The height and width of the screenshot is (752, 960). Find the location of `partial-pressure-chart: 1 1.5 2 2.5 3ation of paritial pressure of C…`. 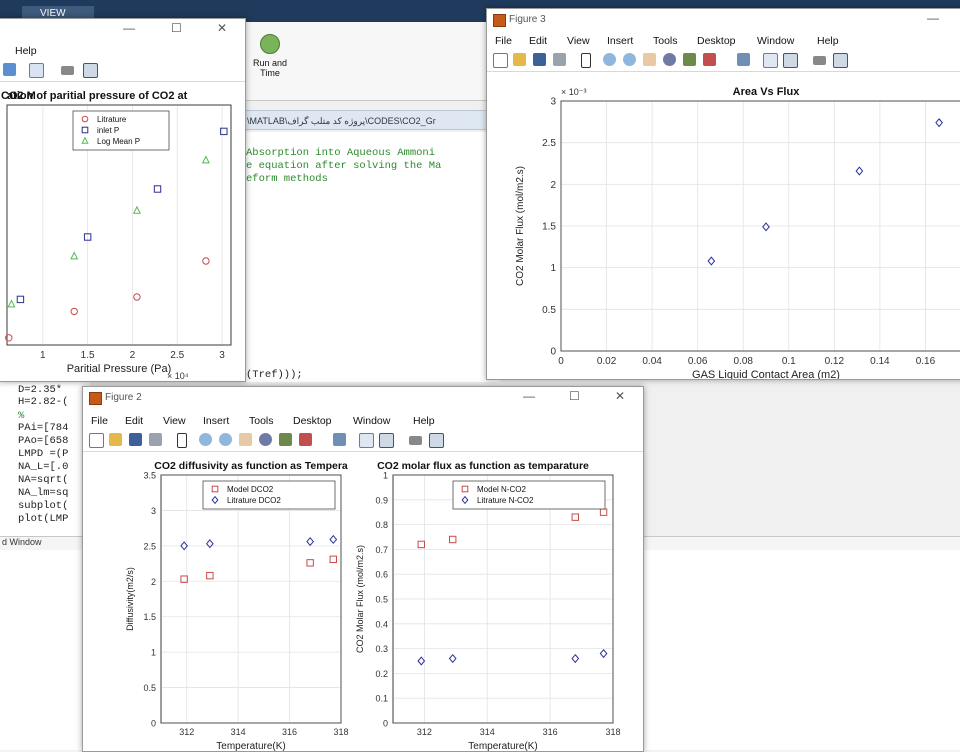

partial-pressure-chart: 1 1.5 2 2.5 3ation of paritial pressure of C… is located at coordinates (122, 232).